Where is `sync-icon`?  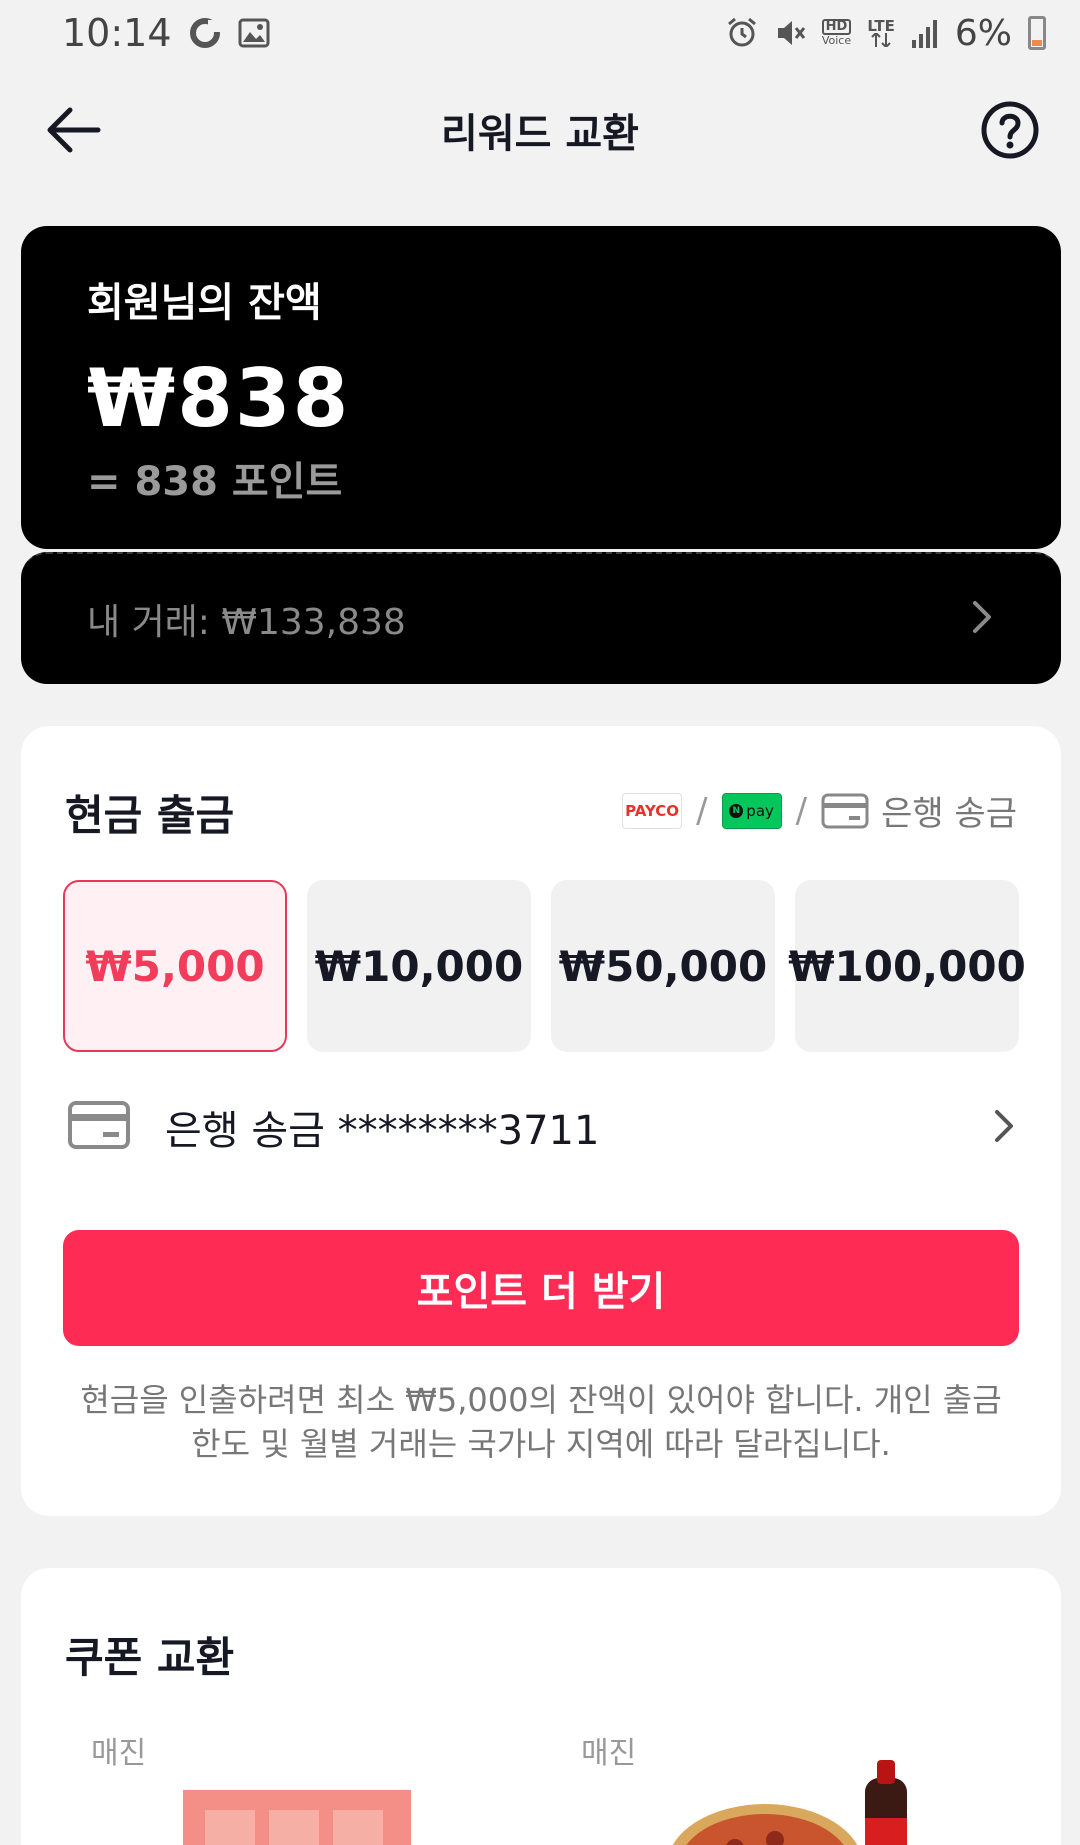
sync-icon is located at coordinates (205, 33).